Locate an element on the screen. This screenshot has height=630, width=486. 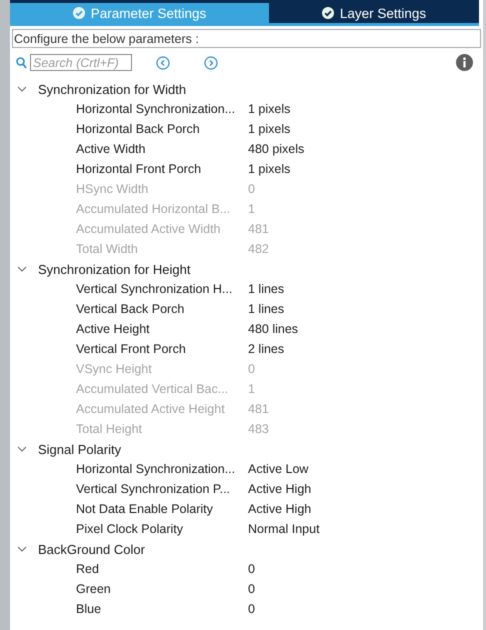
group-title: Signal Polarity is located at coordinates (80, 449).